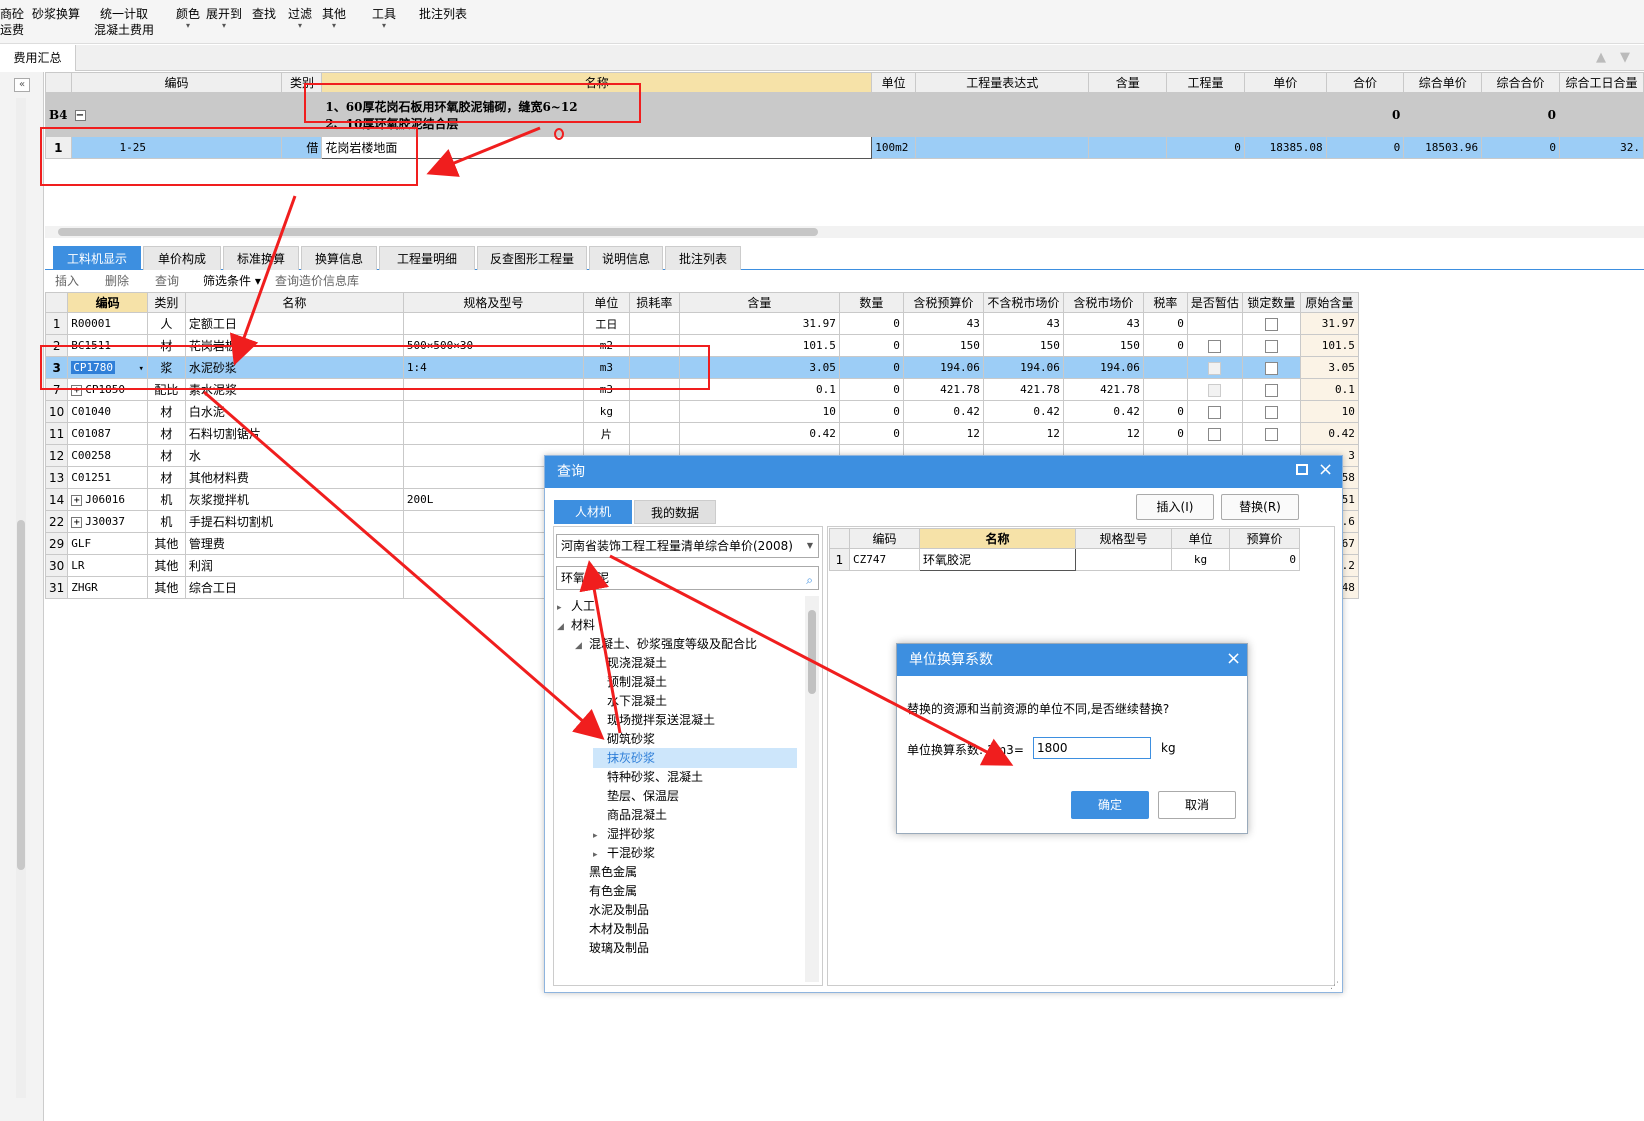 The height and width of the screenshot is (1121, 1644). What do you see at coordinates (224, 18) in the screenshot?
I see `expand-to-button: 展开到 ▾` at bounding box center [224, 18].